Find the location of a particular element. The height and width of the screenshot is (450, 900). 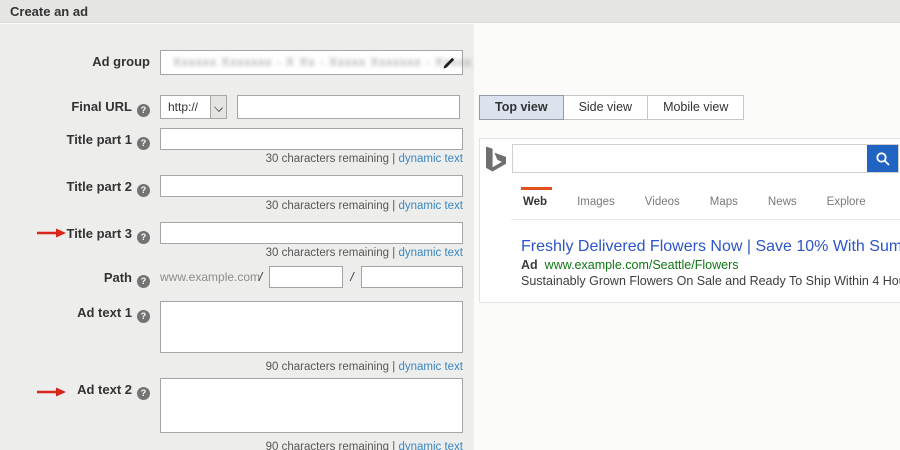

final-url-row: Final URL? http:// is located at coordinates (237, 107).